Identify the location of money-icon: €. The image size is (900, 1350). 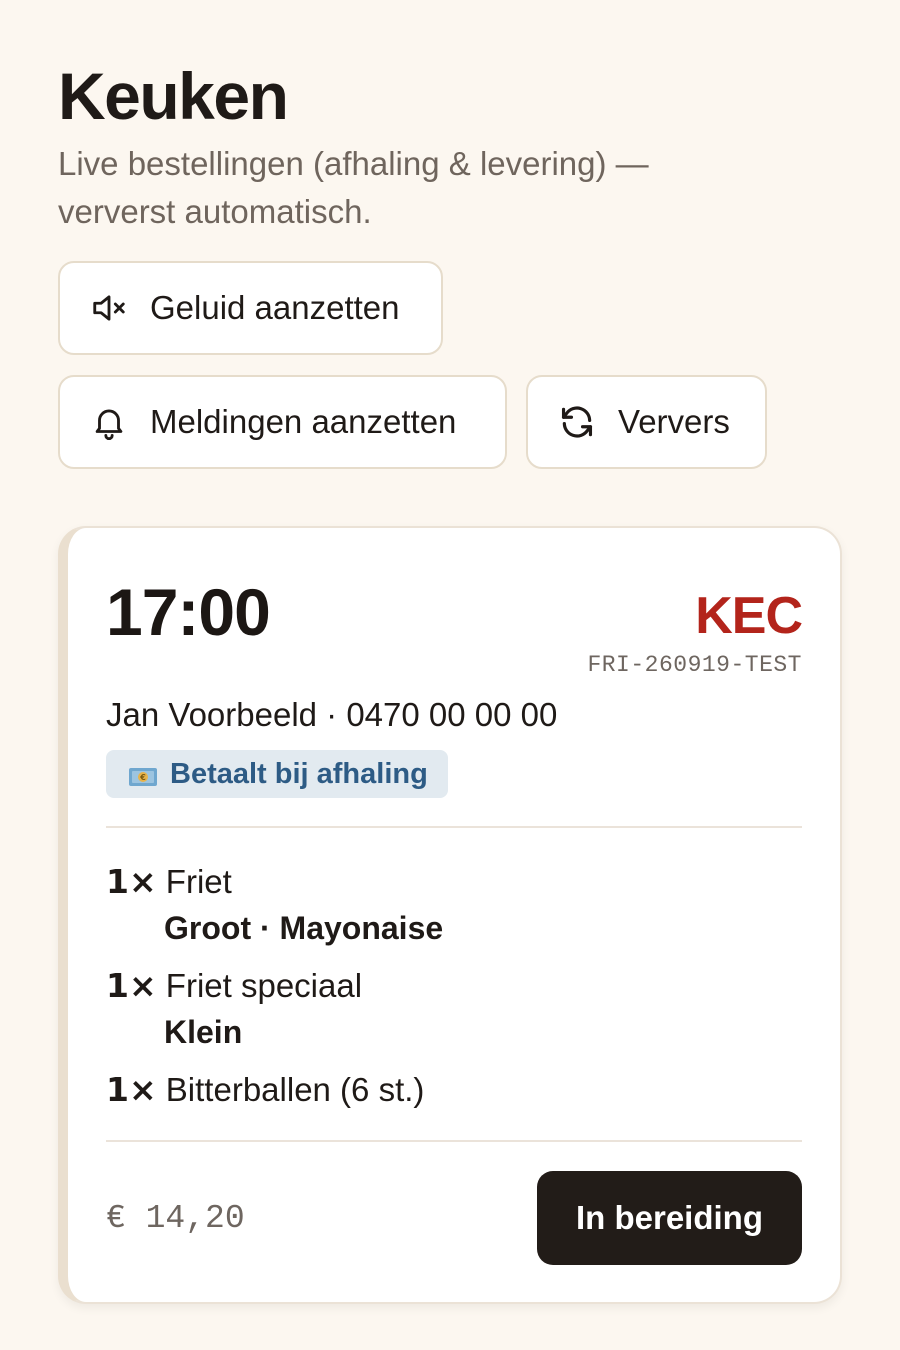
(143, 774).